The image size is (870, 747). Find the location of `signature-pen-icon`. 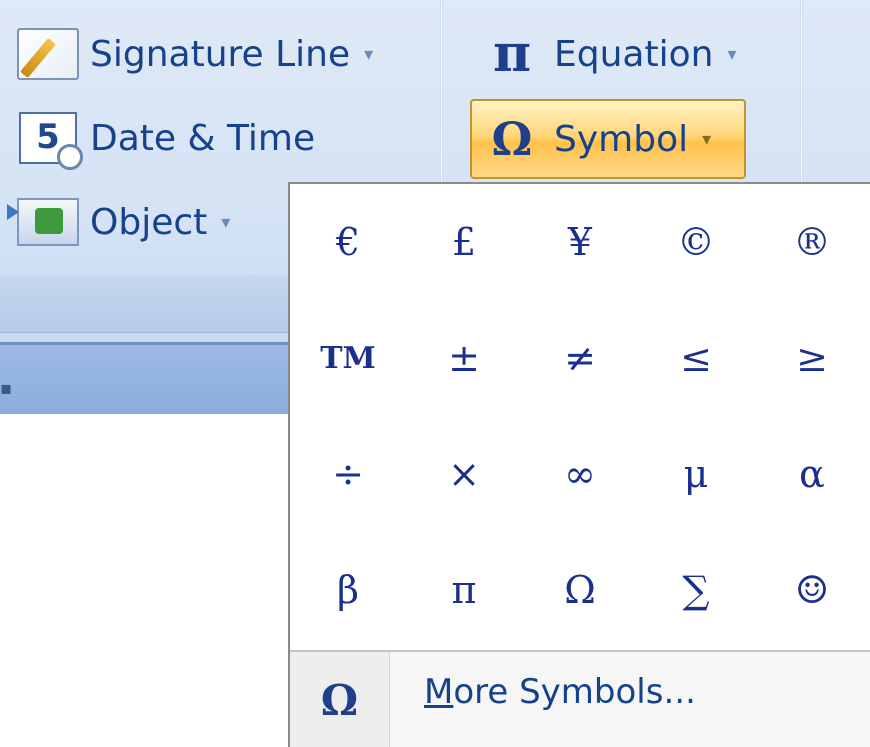

signature-pen-icon is located at coordinates (48, 54).